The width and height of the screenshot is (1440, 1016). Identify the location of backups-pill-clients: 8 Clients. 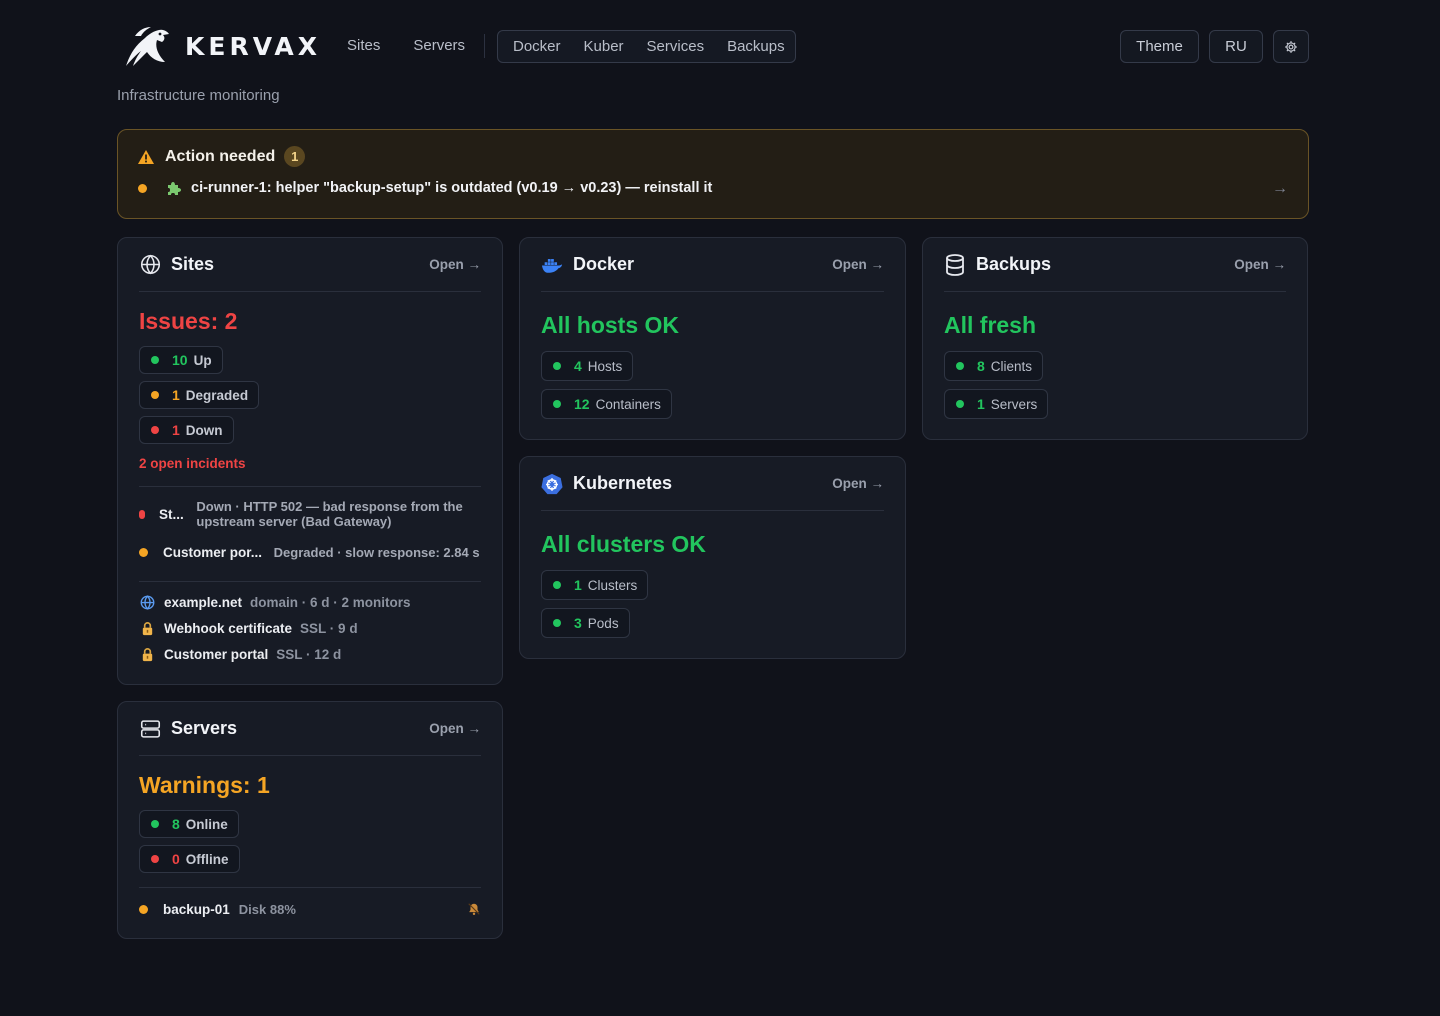
(994, 366).